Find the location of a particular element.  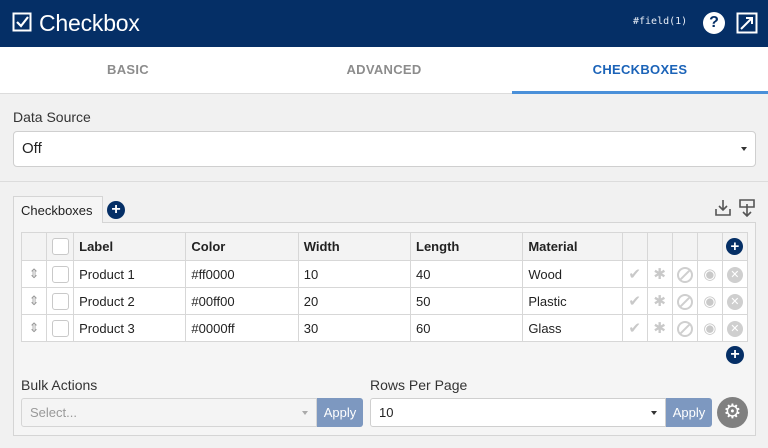

cell-material: Wood is located at coordinates (572, 274).